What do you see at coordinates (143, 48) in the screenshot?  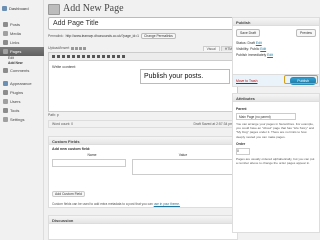 I see `editor-top-row: Upload/Insert Visual HTML` at bounding box center [143, 48].